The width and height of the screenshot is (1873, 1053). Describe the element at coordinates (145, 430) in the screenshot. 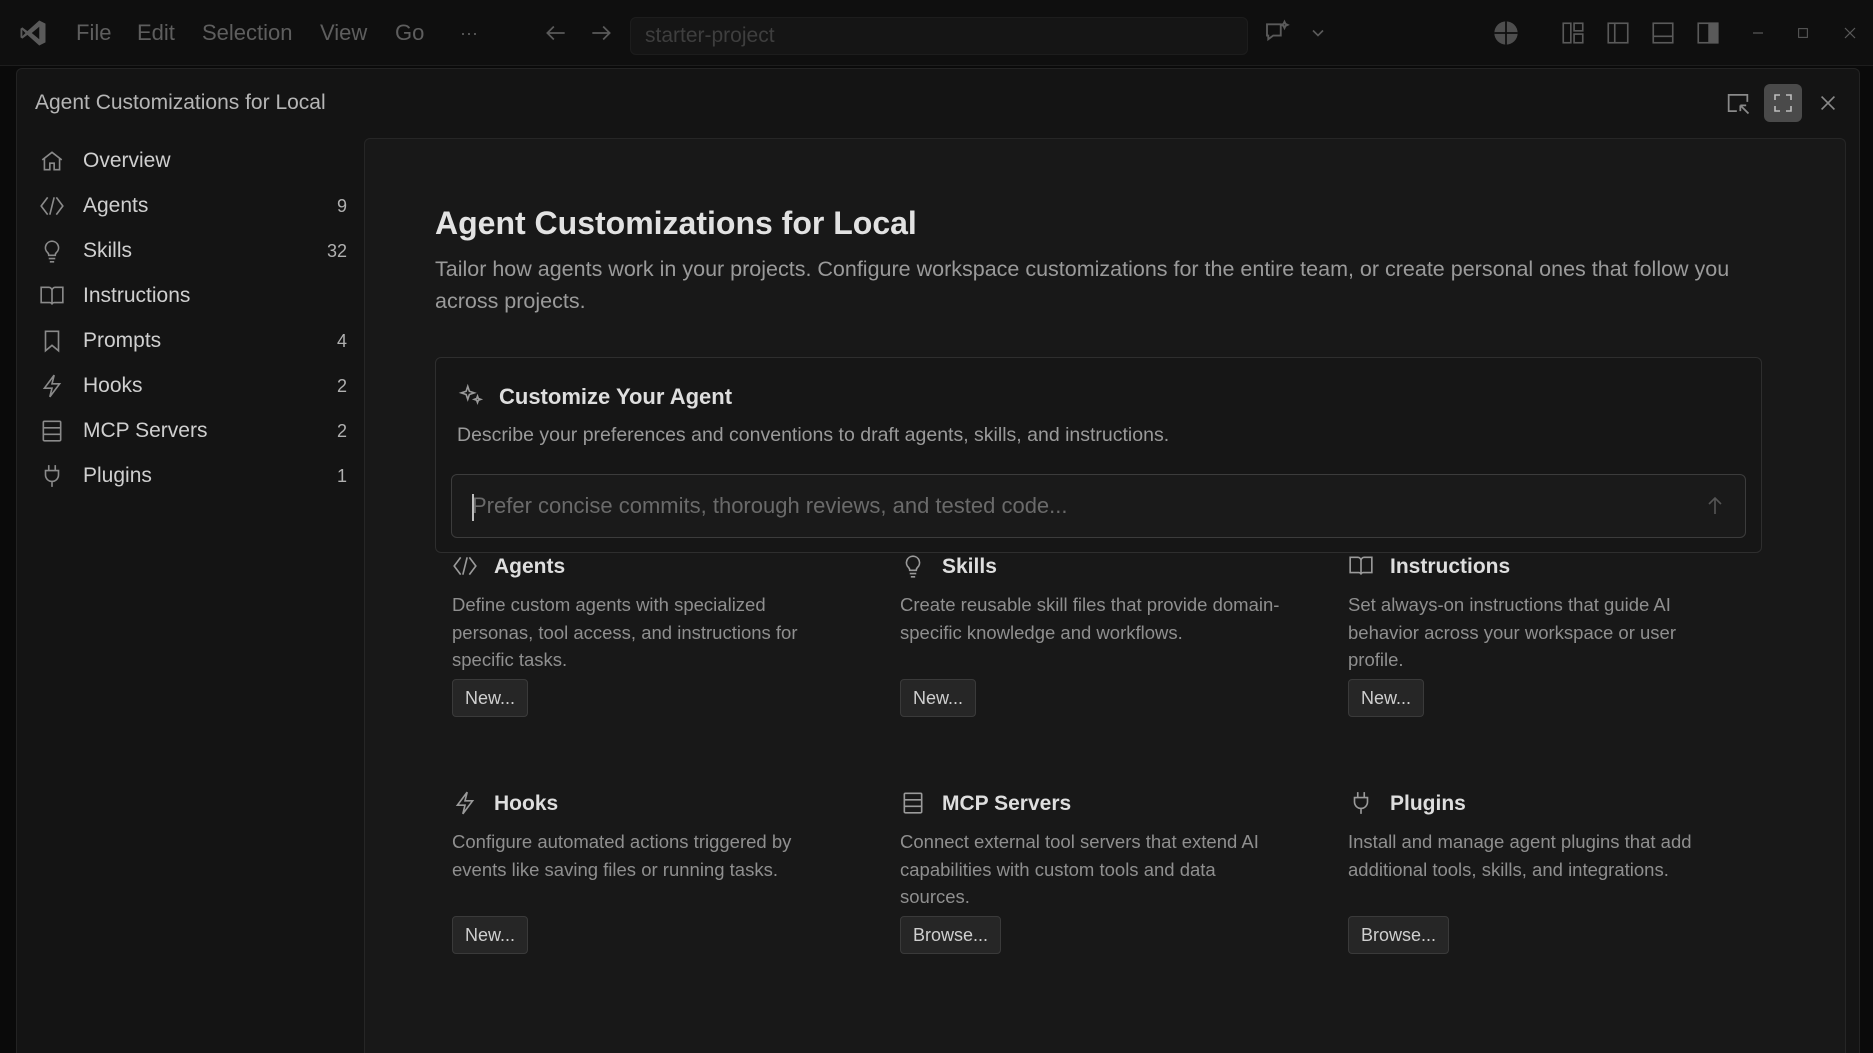

I see `sidebar-item-label: MCP Servers` at that location.